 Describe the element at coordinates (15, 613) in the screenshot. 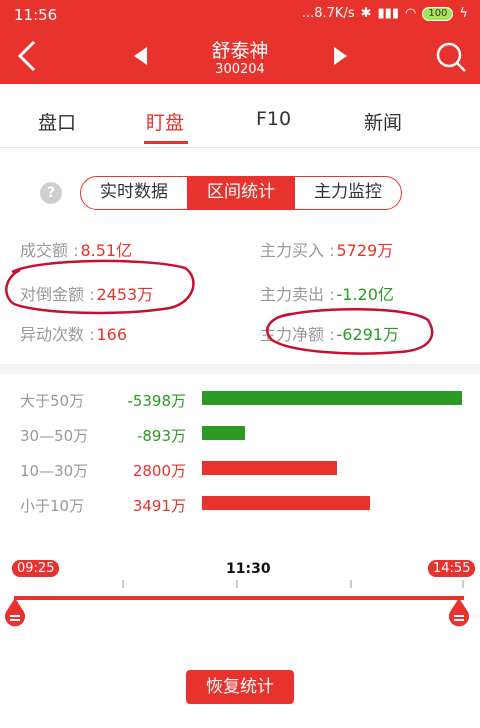

I see `start-handle-icon` at that location.